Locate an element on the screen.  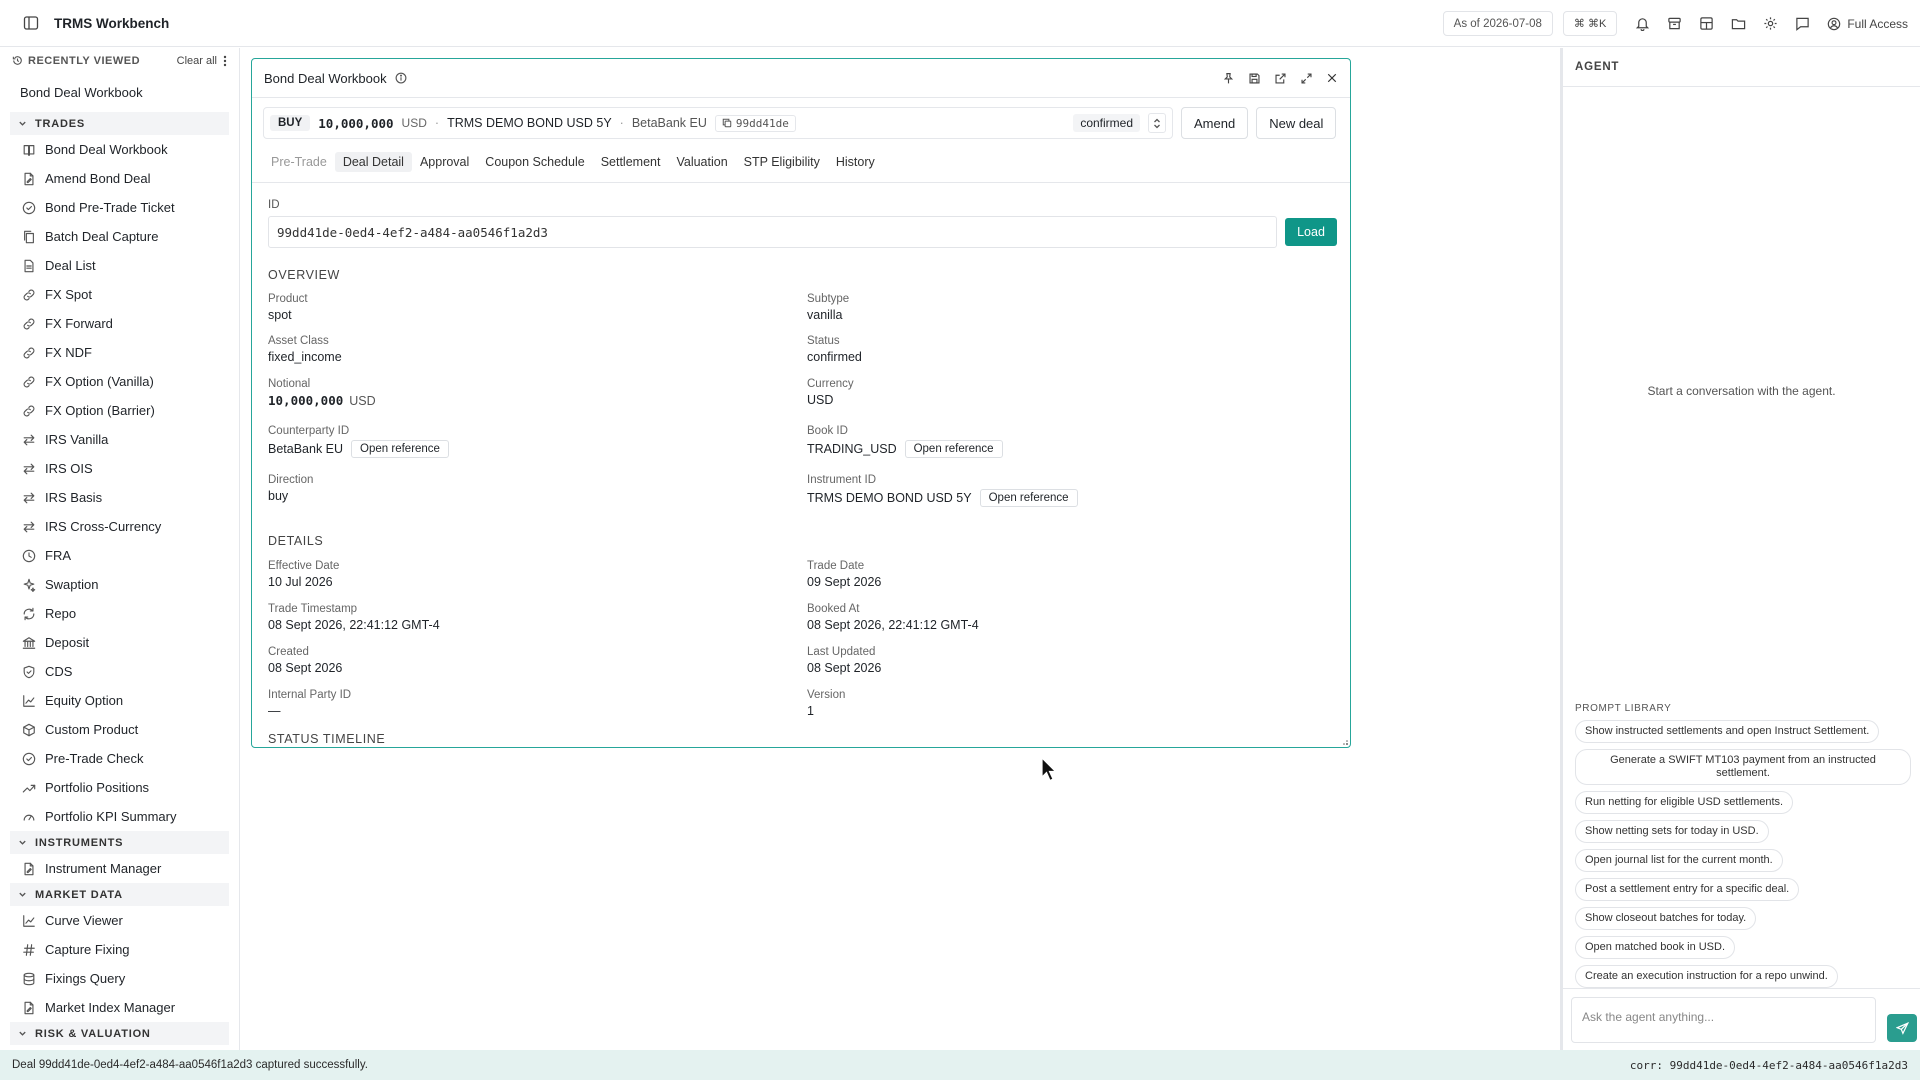
sidebar-item-deposit: Deposit is located at coordinates (119, 642).